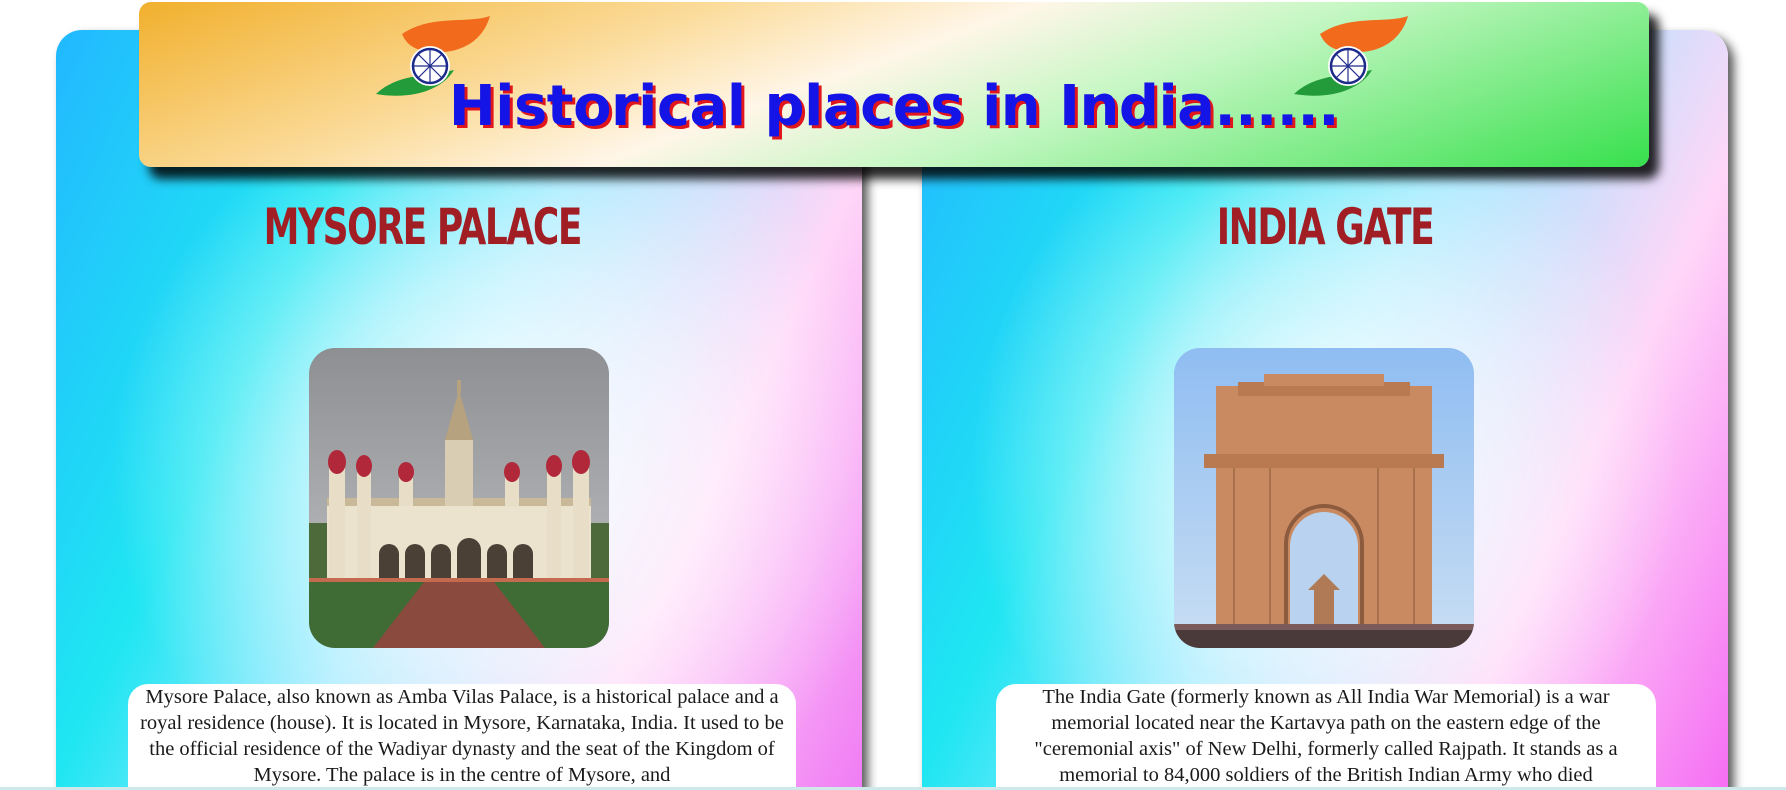  What do you see at coordinates (423, 227) in the screenshot?
I see `card-title: MYSORE PALACE` at bounding box center [423, 227].